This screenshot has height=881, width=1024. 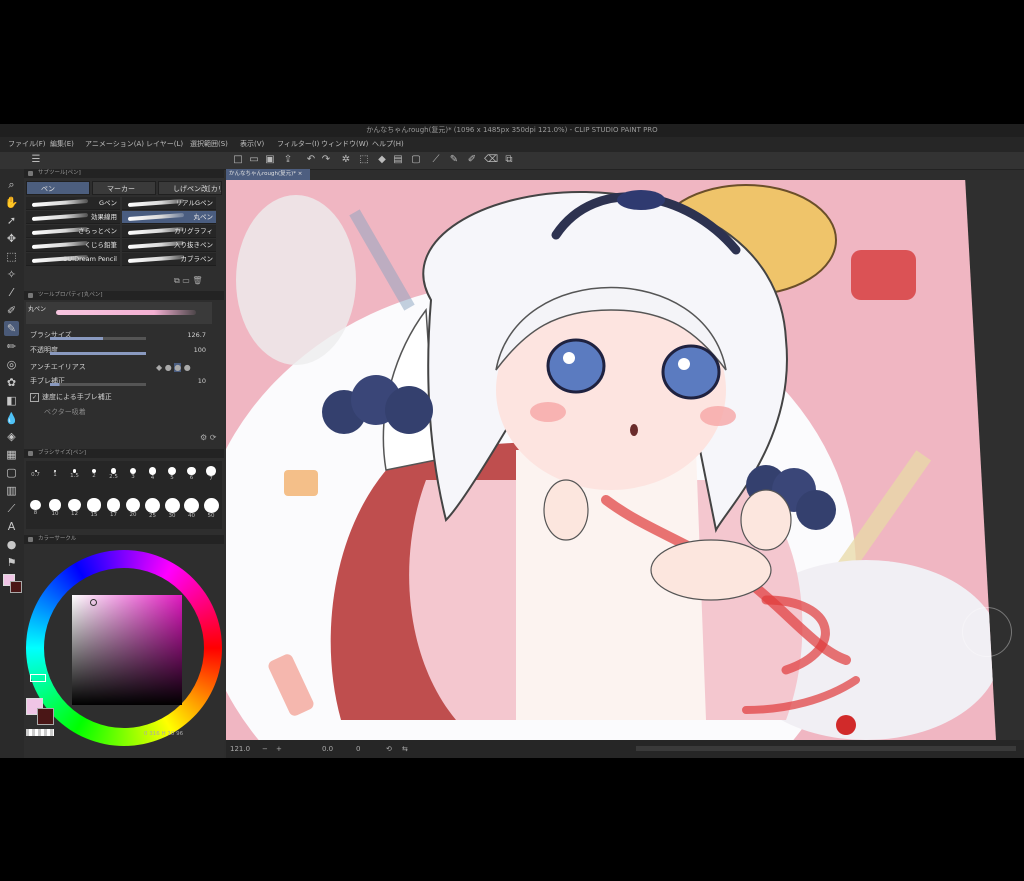 What do you see at coordinates (94, 507) in the screenshot?
I see `brush-size-preset: 15` at bounding box center [94, 507].